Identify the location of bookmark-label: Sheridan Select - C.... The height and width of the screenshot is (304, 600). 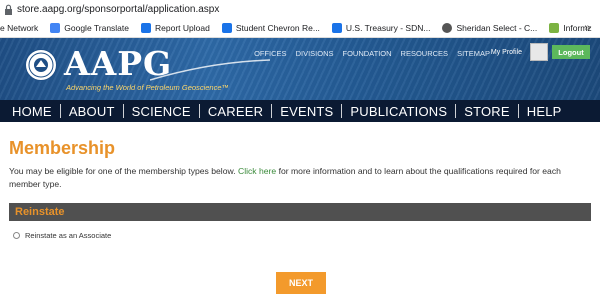
(497, 28).